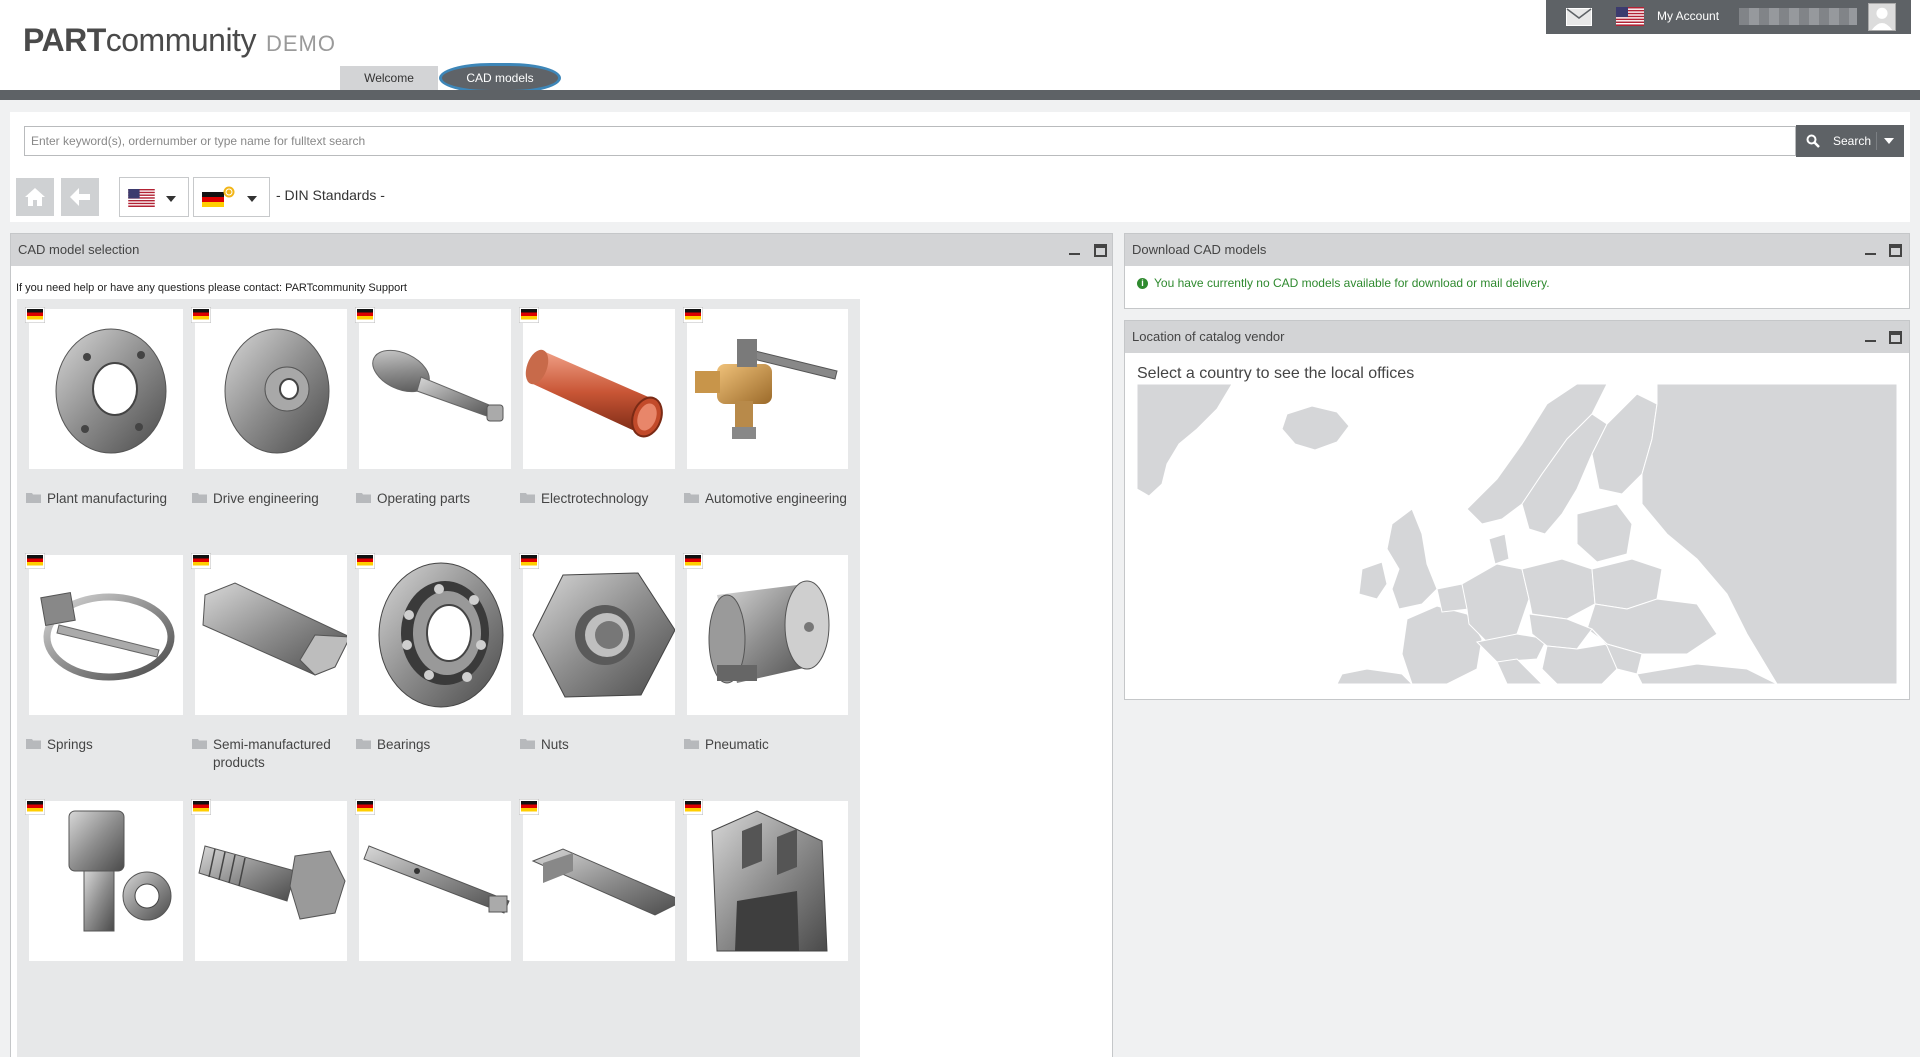  What do you see at coordinates (120, 871) in the screenshot?
I see `fitting-part-image` at bounding box center [120, 871].